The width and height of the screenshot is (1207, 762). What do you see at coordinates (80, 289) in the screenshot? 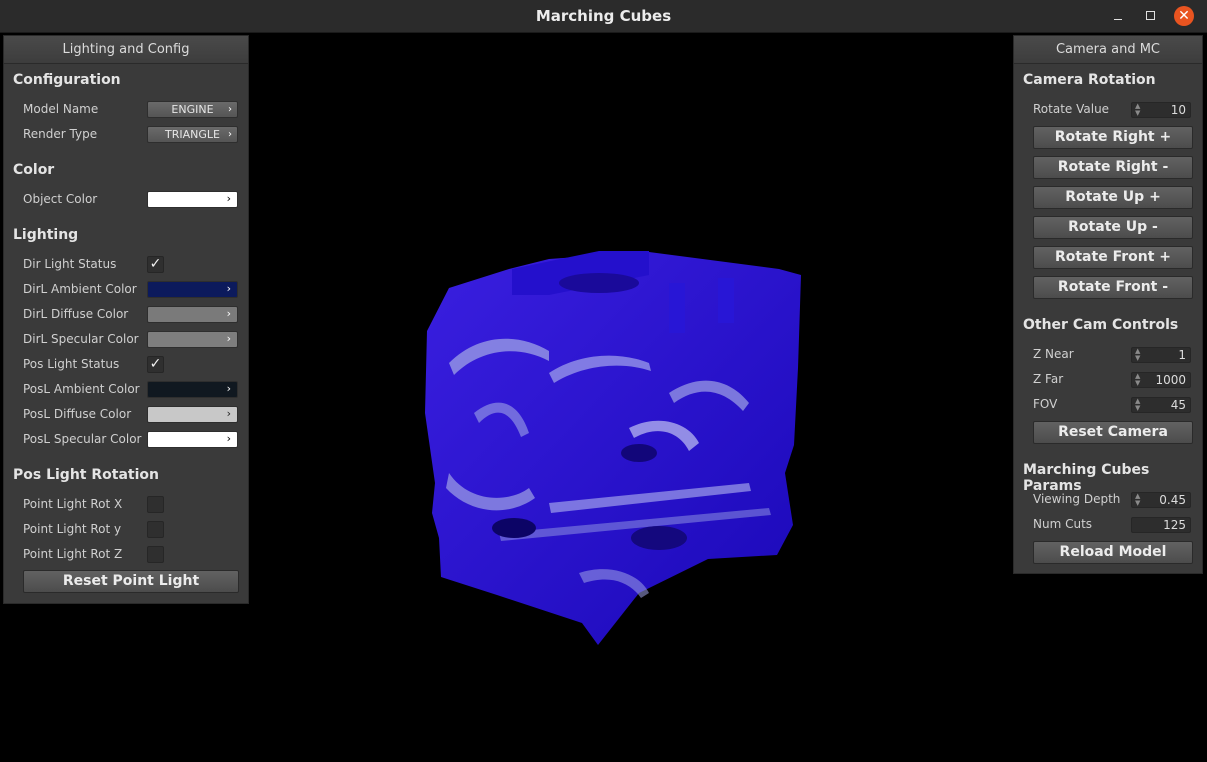
I see `dirl-ambient-label: DirL Ambient Color` at bounding box center [80, 289].